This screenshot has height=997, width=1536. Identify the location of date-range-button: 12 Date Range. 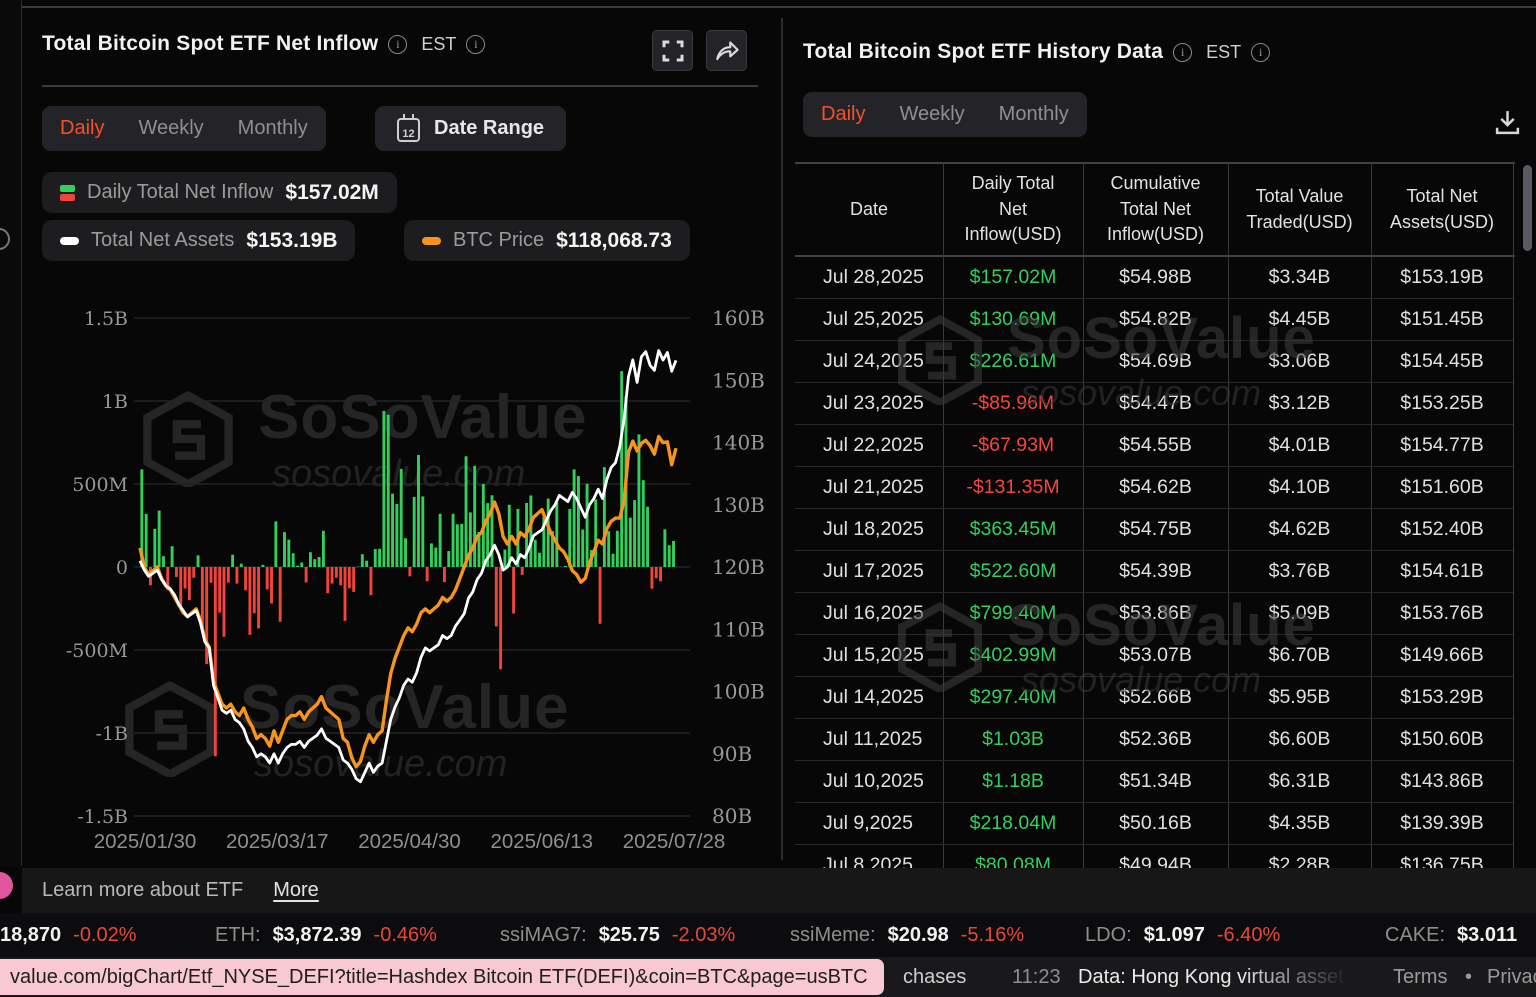
(471, 128).